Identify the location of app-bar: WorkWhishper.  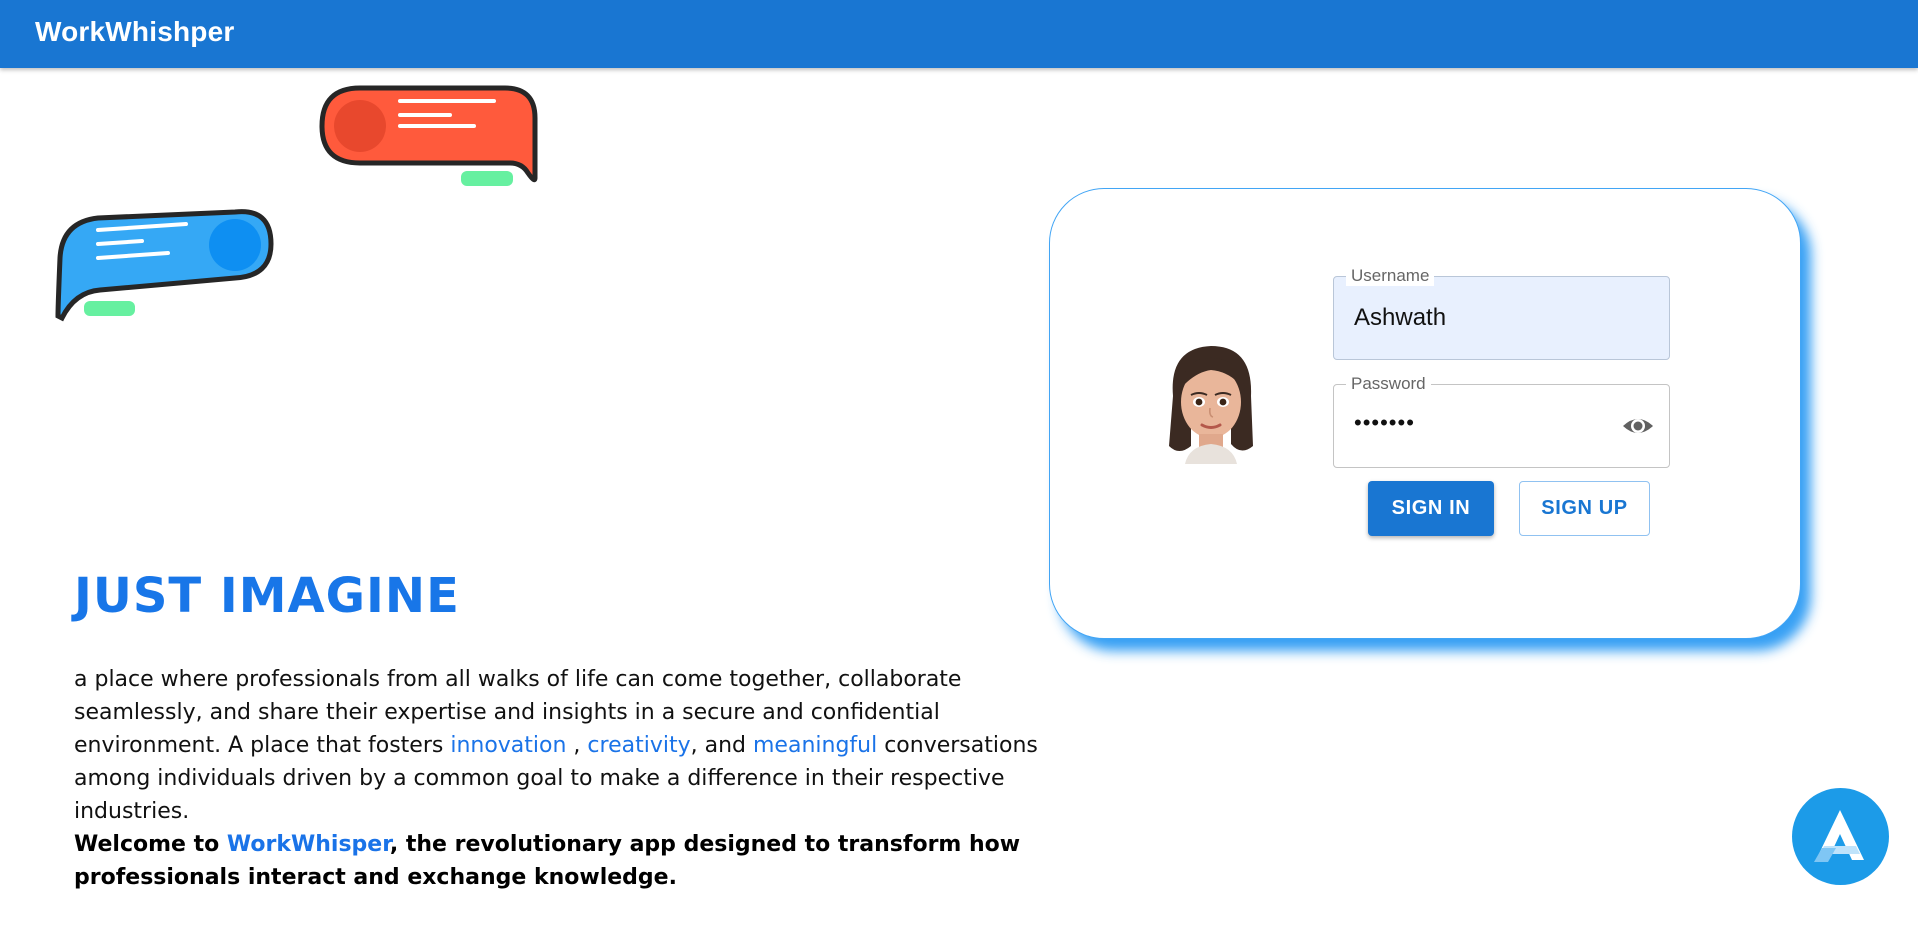
(959, 34).